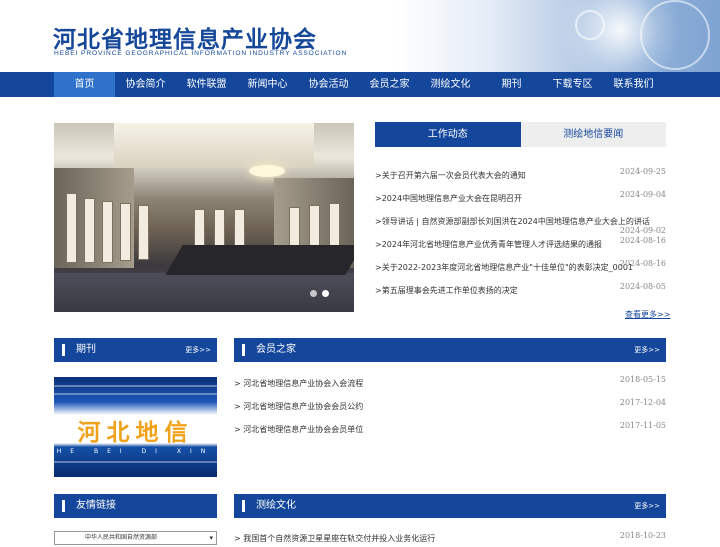 The height and width of the screenshot is (547, 720). What do you see at coordinates (450, 350) in the screenshot?
I see `members-section-header: 会员之家 更多>>` at bounding box center [450, 350].